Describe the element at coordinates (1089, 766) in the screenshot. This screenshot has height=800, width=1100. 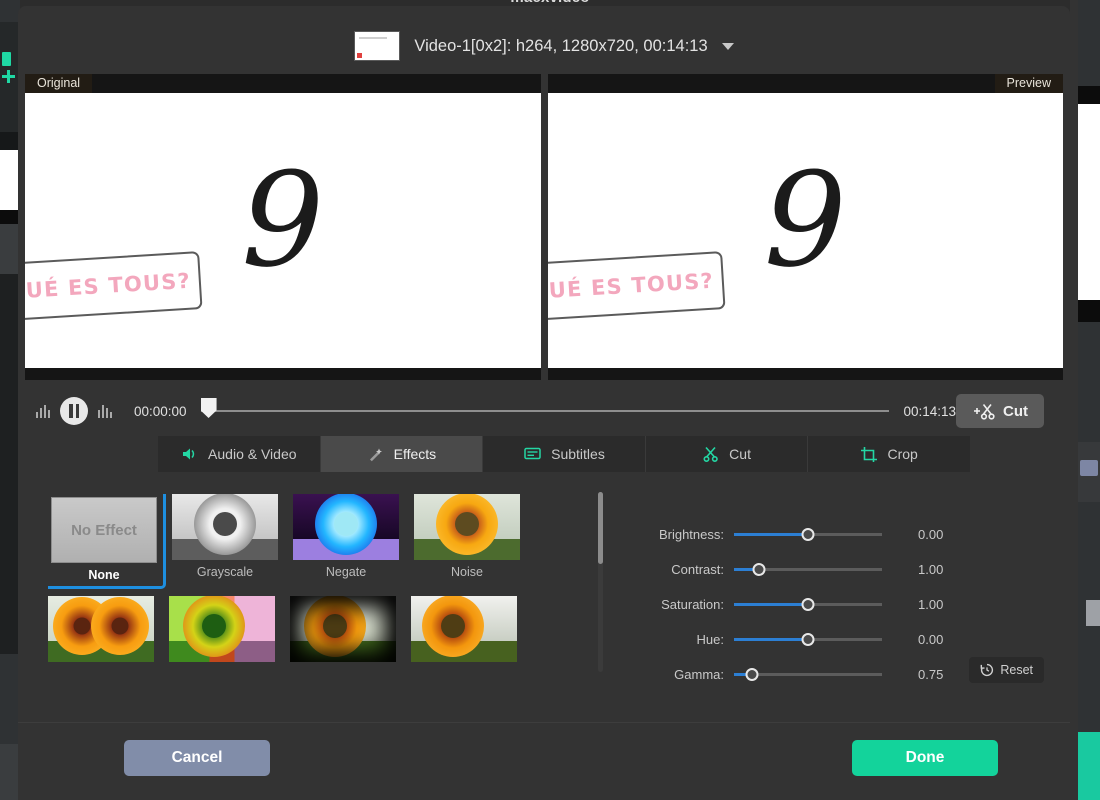
I see `bg-right-green-footer` at that location.